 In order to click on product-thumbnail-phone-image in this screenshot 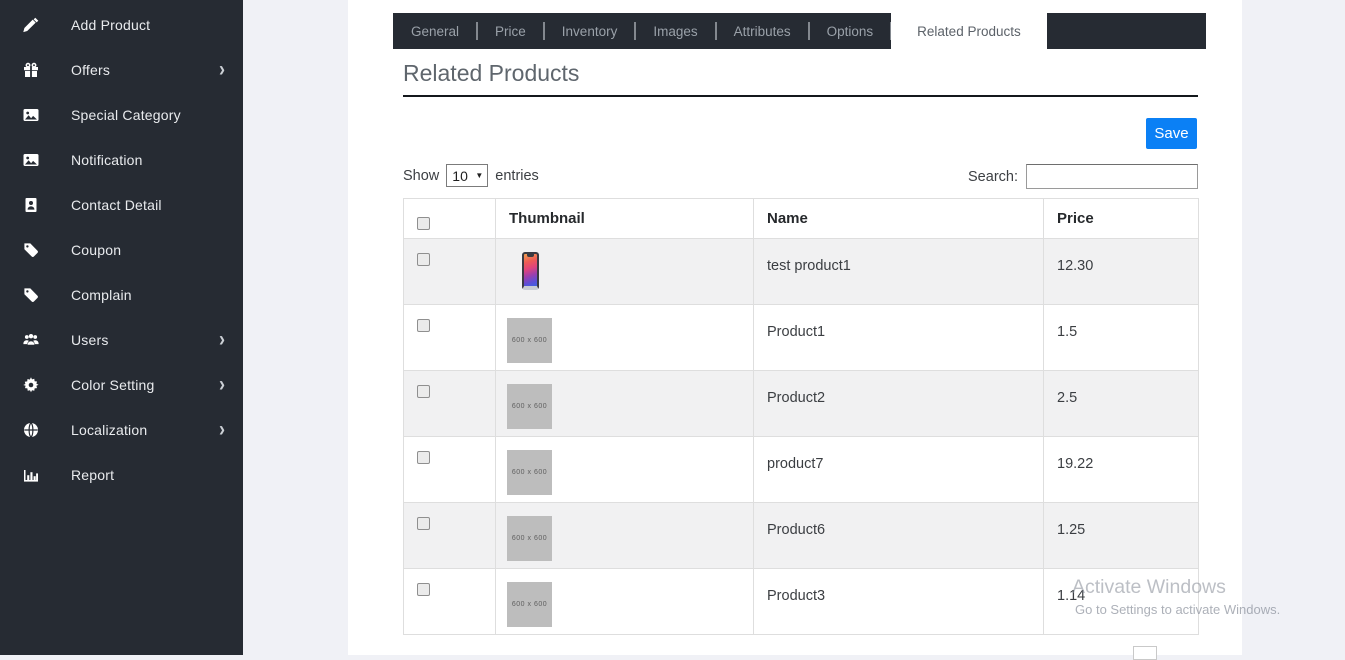, I will do `click(530, 271)`.